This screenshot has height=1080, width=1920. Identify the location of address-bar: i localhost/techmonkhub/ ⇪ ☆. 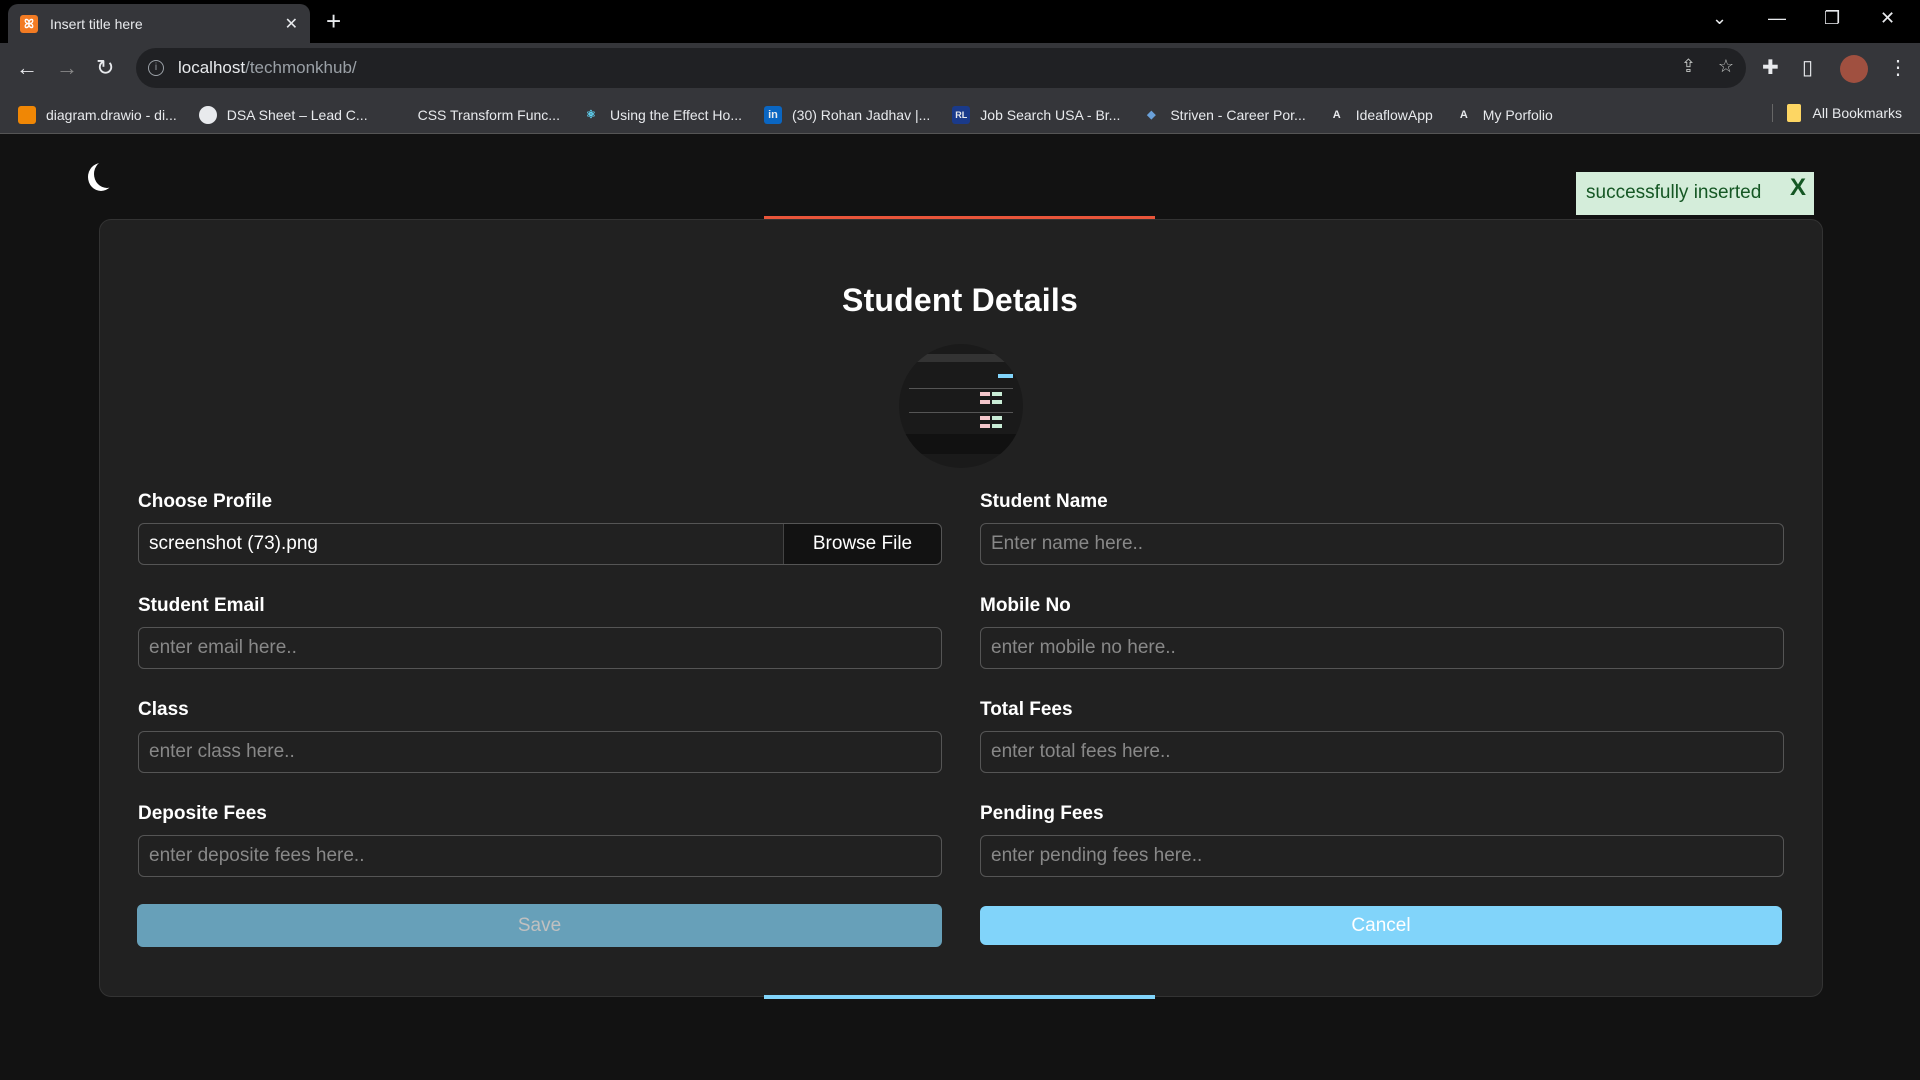
(941, 68).